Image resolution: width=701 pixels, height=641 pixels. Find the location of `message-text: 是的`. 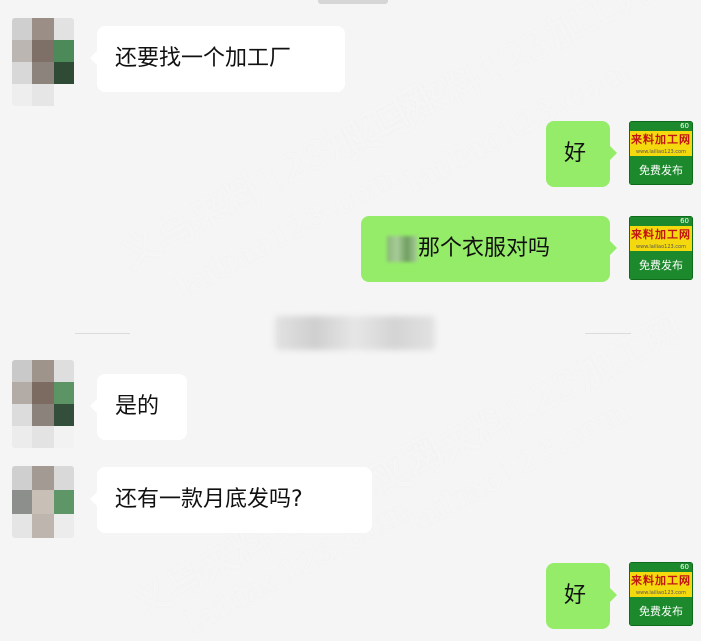

message-text: 是的 is located at coordinates (137, 406).